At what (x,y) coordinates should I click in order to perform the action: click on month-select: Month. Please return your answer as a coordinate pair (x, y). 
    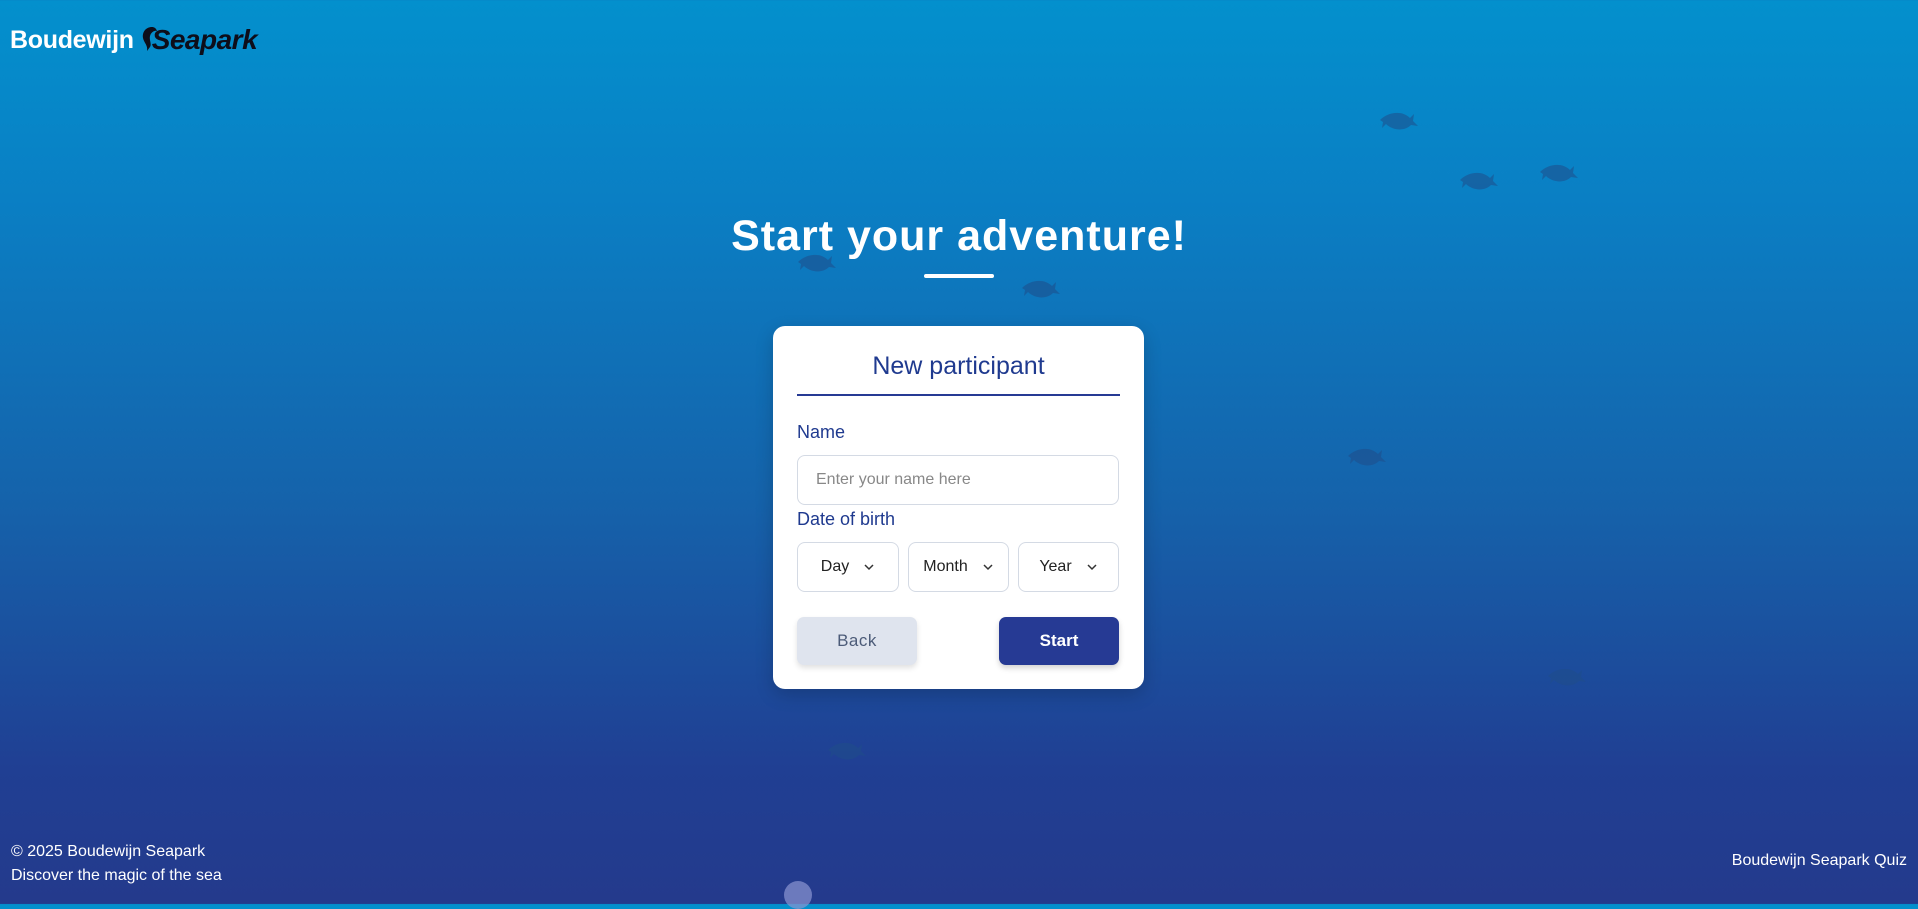
    Looking at the image, I should click on (958, 567).